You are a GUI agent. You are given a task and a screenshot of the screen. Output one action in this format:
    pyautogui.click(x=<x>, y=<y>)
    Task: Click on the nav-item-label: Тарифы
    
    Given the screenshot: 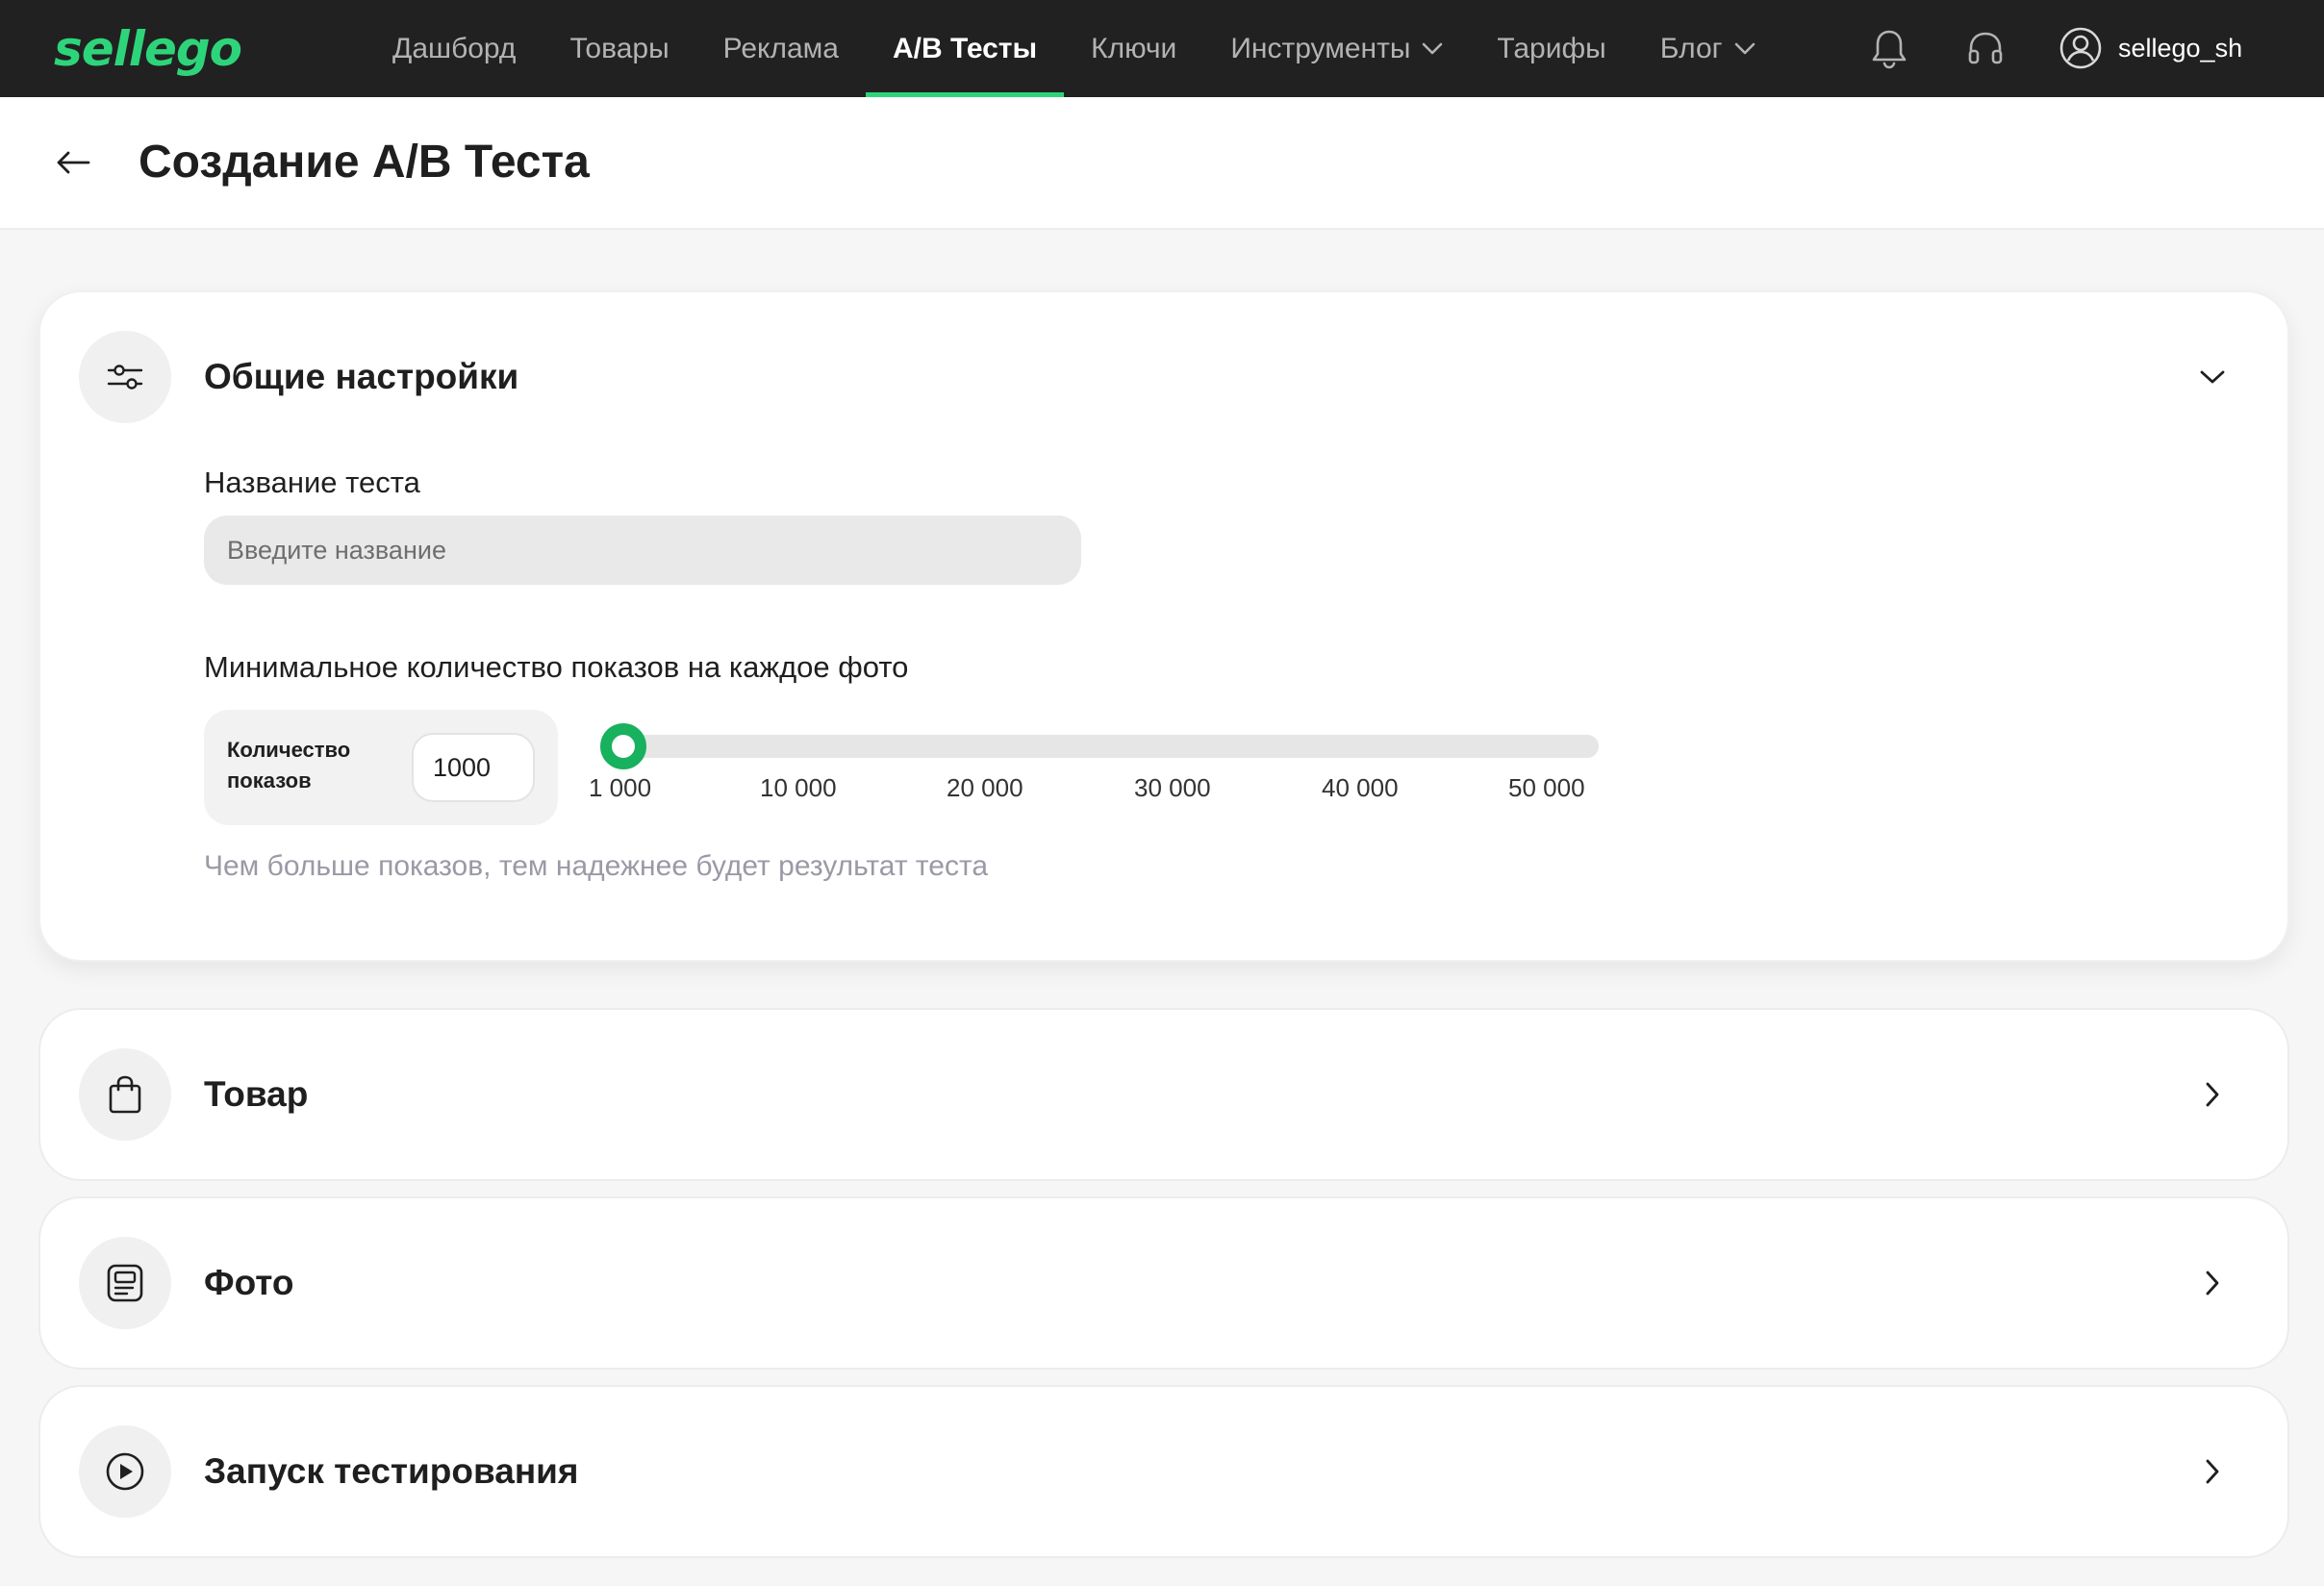 What is the action you would take?
    pyautogui.click(x=1551, y=48)
    